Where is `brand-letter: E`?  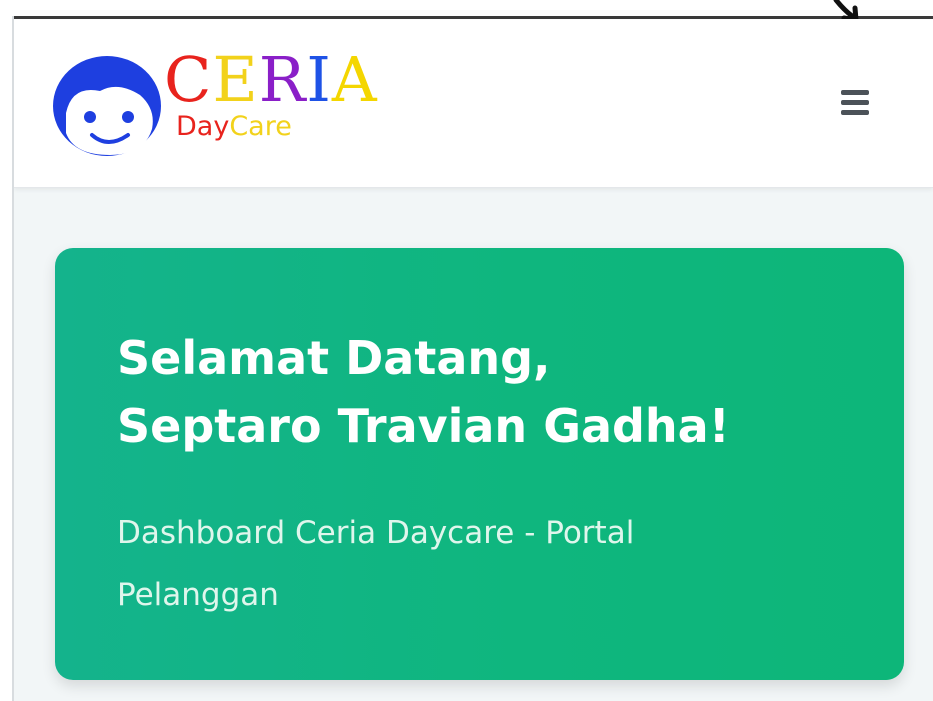
brand-letter: E is located at coordinates (235, 79).